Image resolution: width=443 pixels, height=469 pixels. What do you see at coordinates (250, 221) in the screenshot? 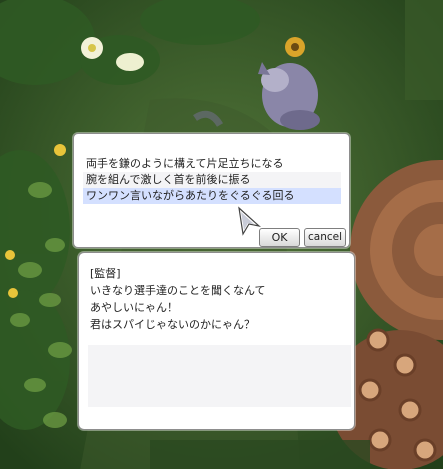
I see `mouse-cursor-icon` at bounding box center [250, 221].